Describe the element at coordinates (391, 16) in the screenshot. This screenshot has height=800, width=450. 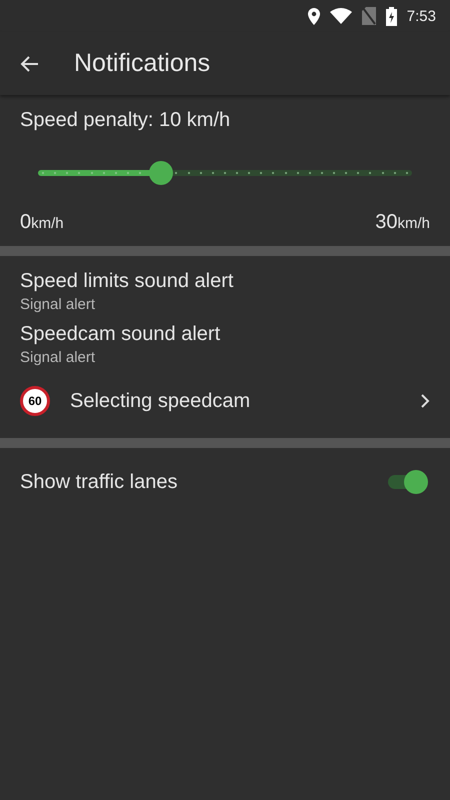
I see `battery-charging-icon` at that location.